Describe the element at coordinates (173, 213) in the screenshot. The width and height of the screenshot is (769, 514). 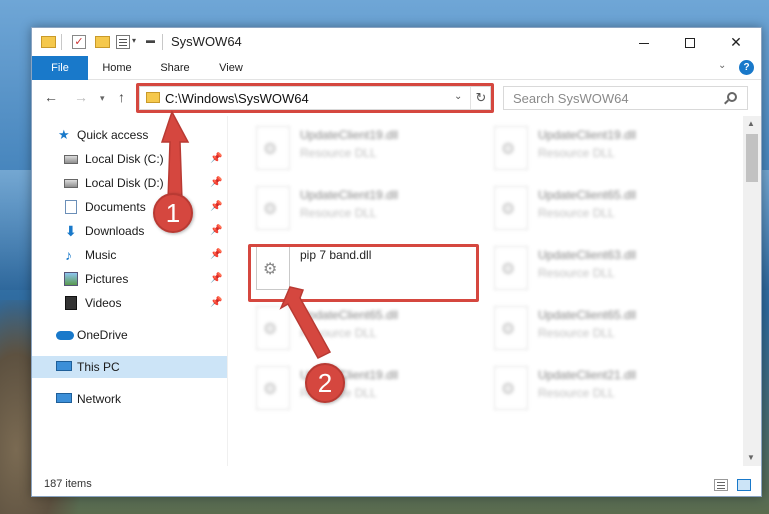
I see `step-1-badge: 1` at that location.